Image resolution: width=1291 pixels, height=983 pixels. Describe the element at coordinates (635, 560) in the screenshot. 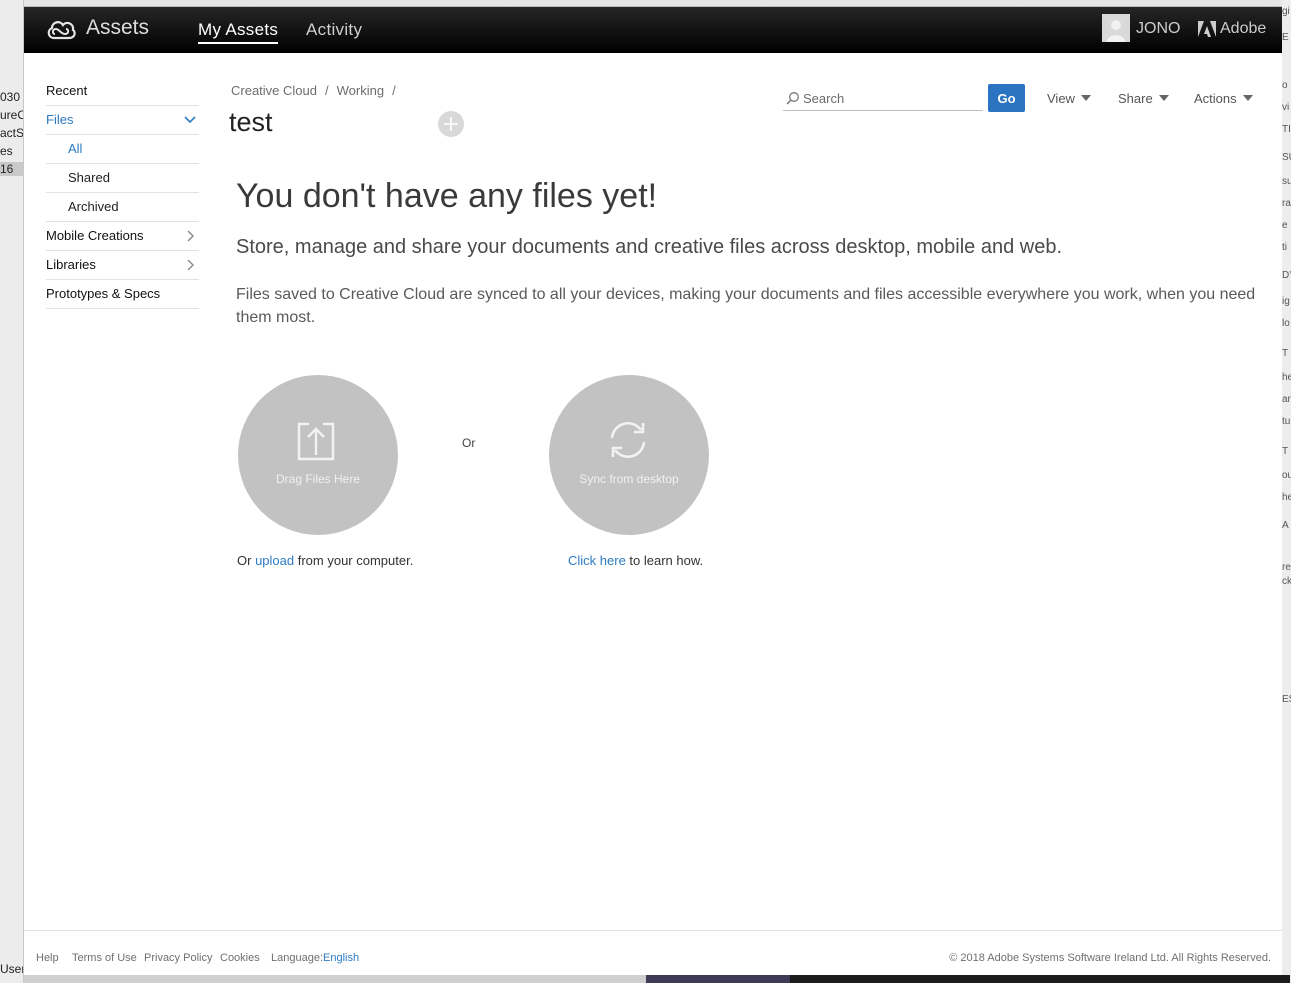

I see `learn-how-caption: Click here to learn how.` at that location.